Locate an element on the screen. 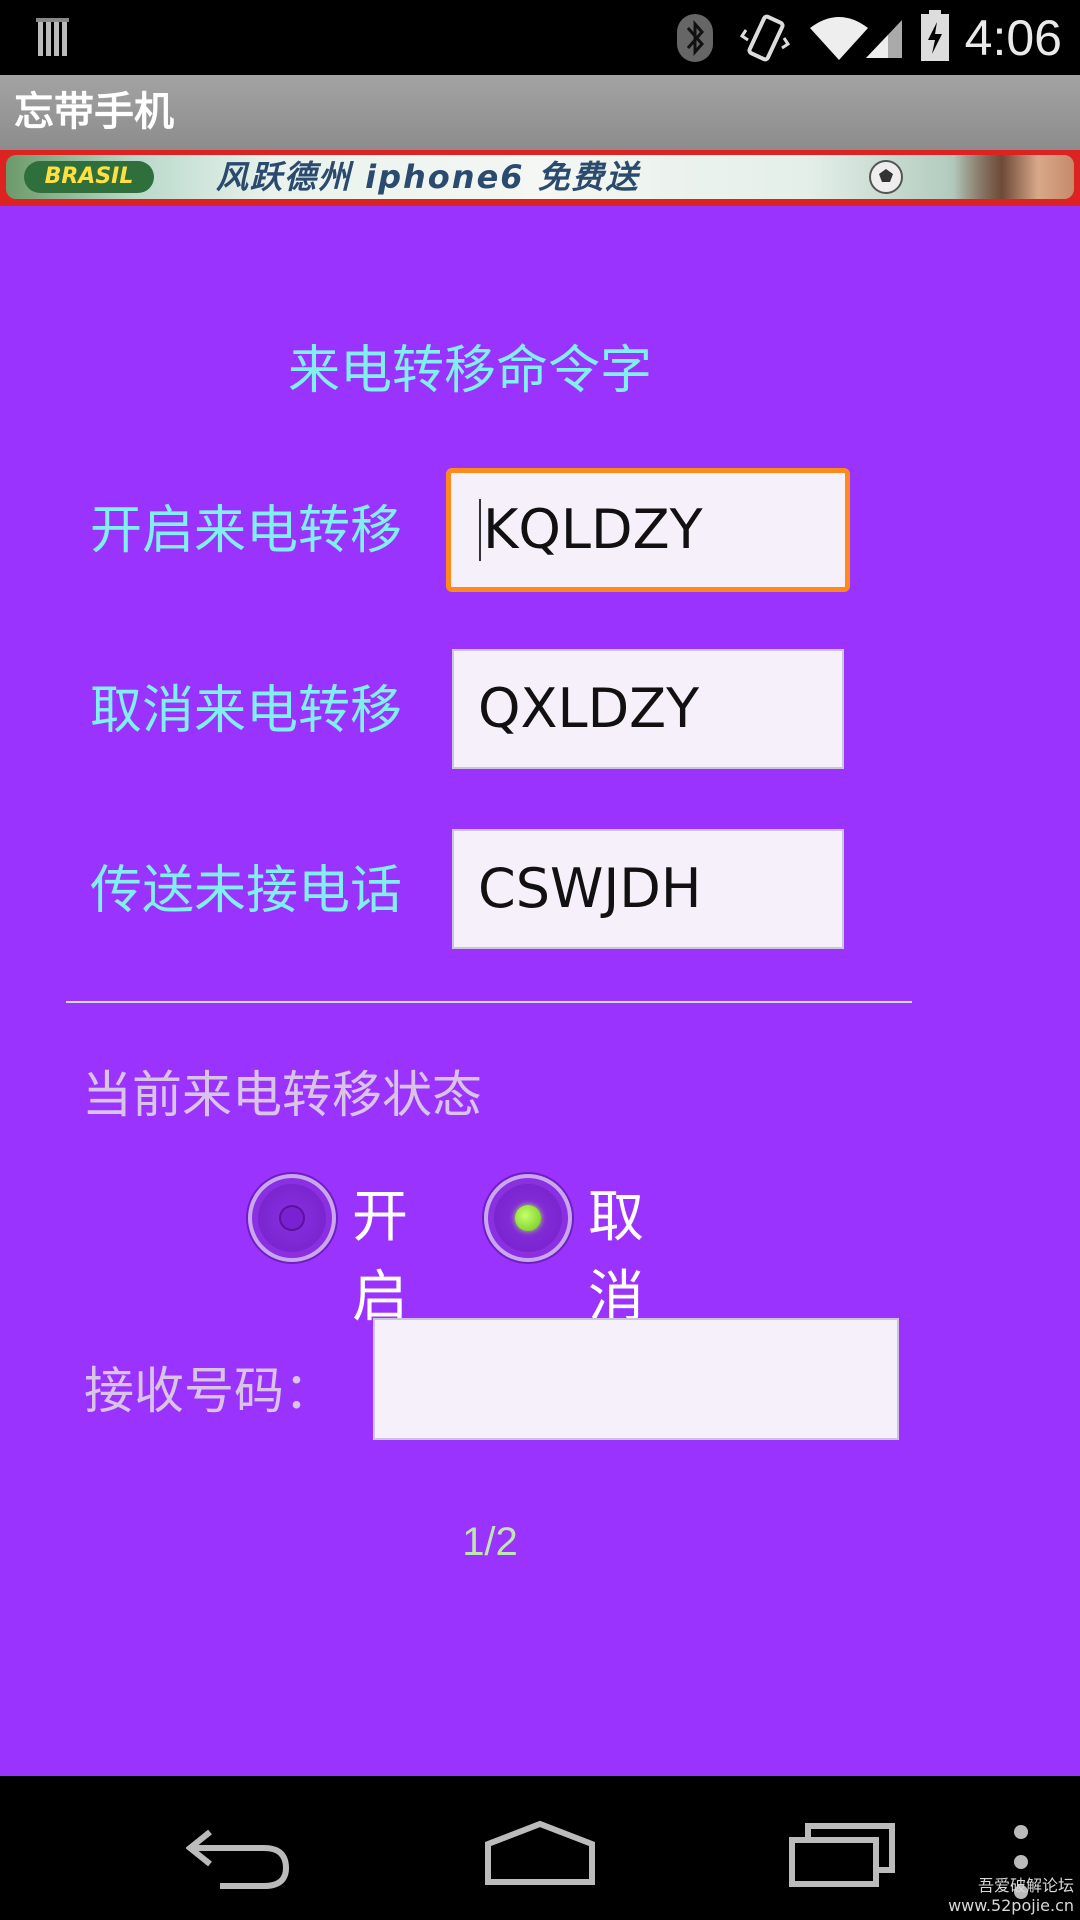 The height and width of the screenshot is (1920, 1080). app-title-bar: 忘带手机 is located at coordinates (540, 112).